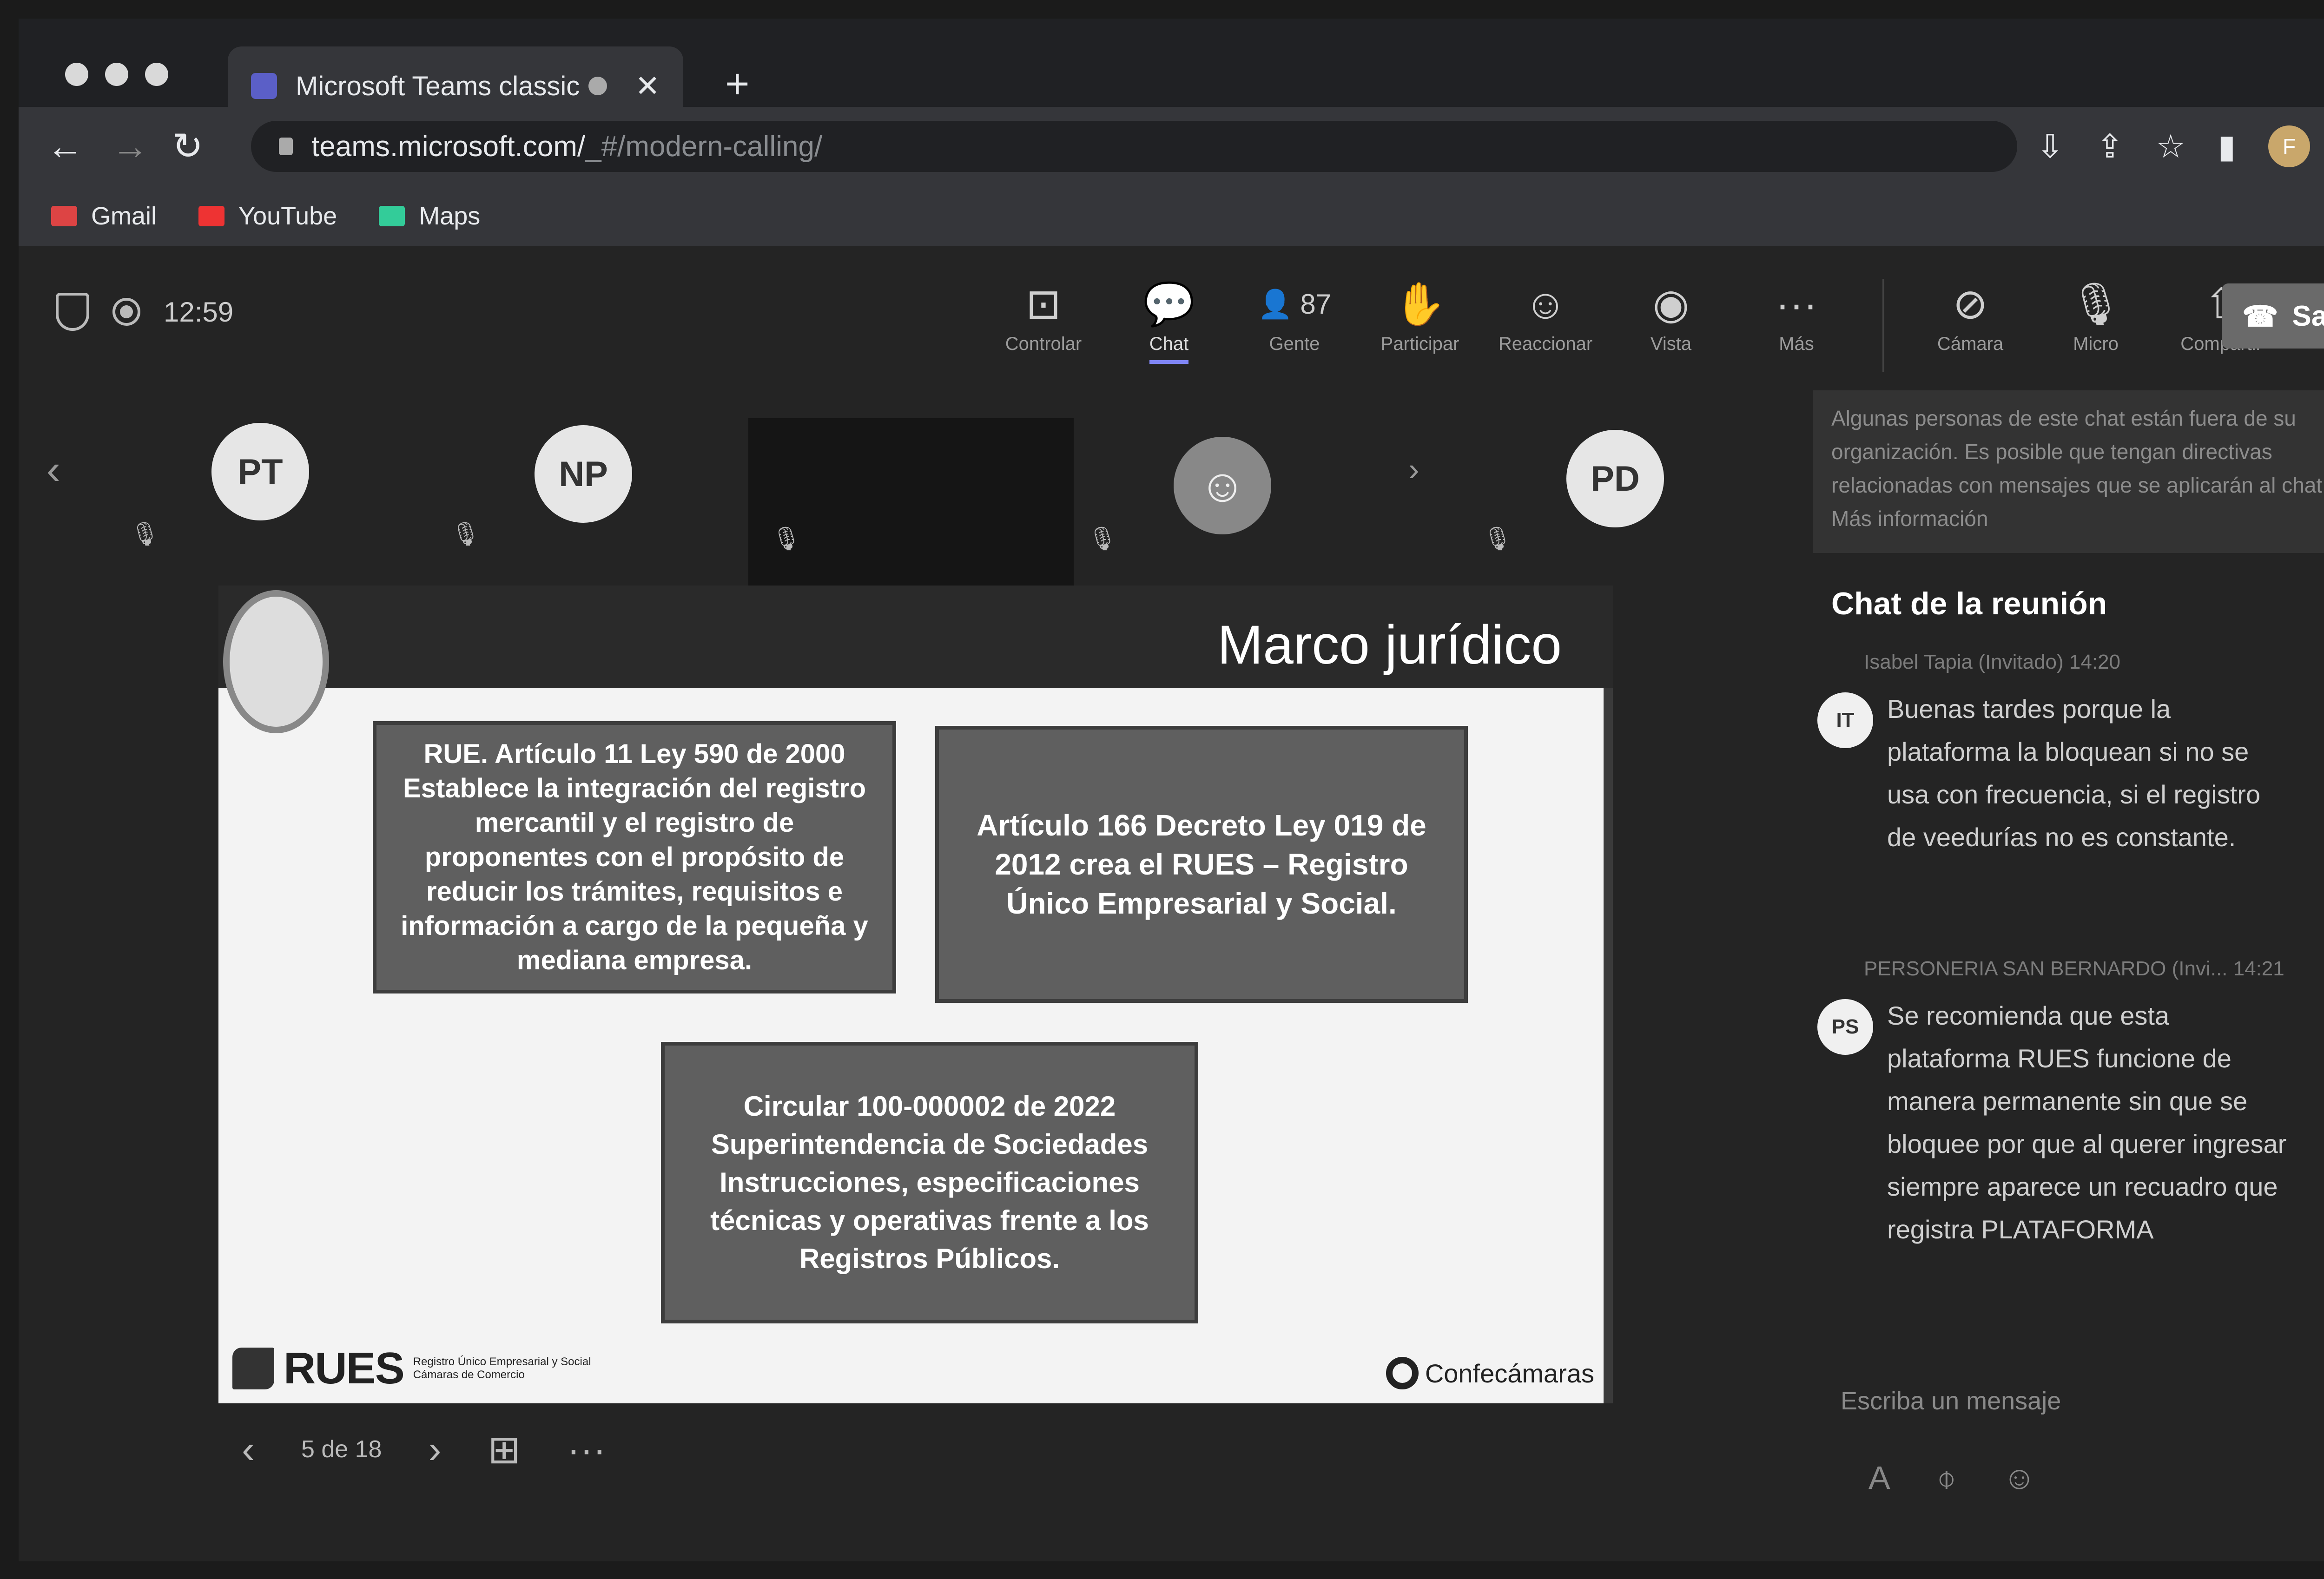 This screenshot has height=1579, width=2324. Describe the element at coordinates (647, 86) in the screenshot. I see `tab-close-icon: ✕` at that location.